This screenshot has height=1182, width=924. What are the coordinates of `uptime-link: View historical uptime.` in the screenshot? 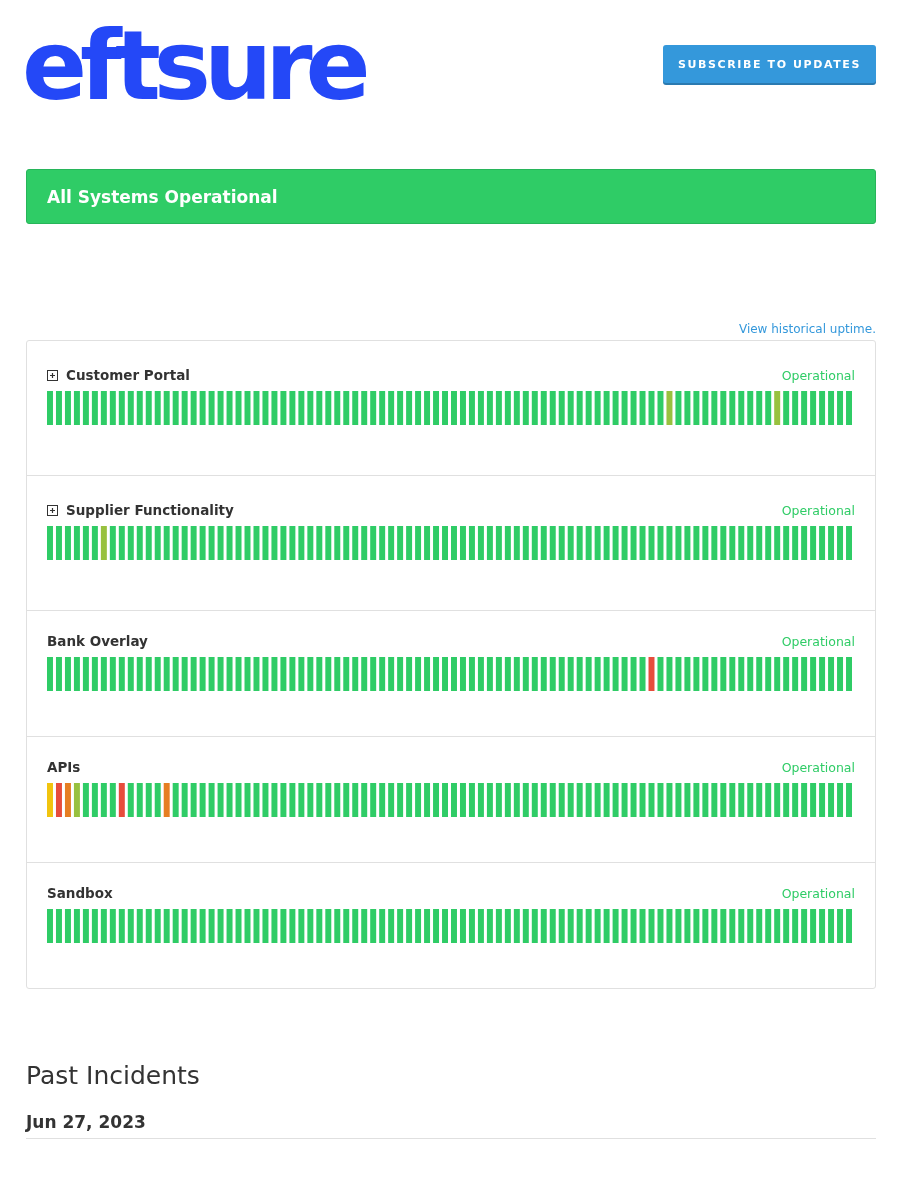 It's located at (807, 329).